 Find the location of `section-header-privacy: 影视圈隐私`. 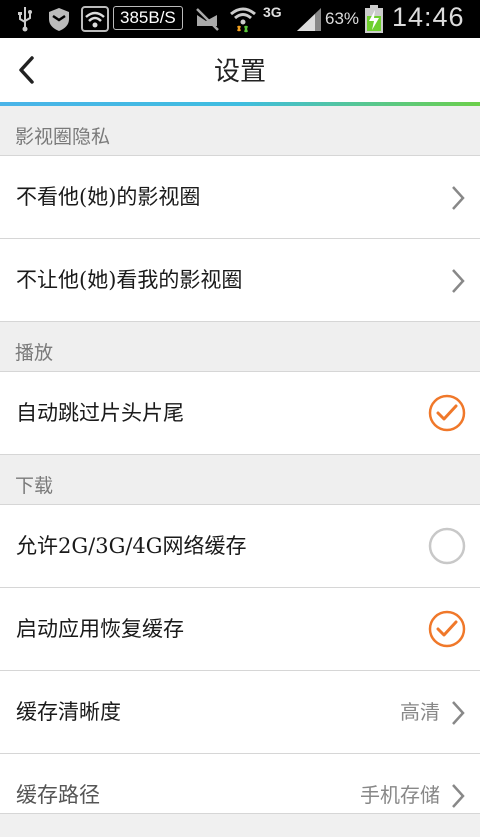

section-header-privacy: 影视圈隐私 is located at coordinates (240, 131).